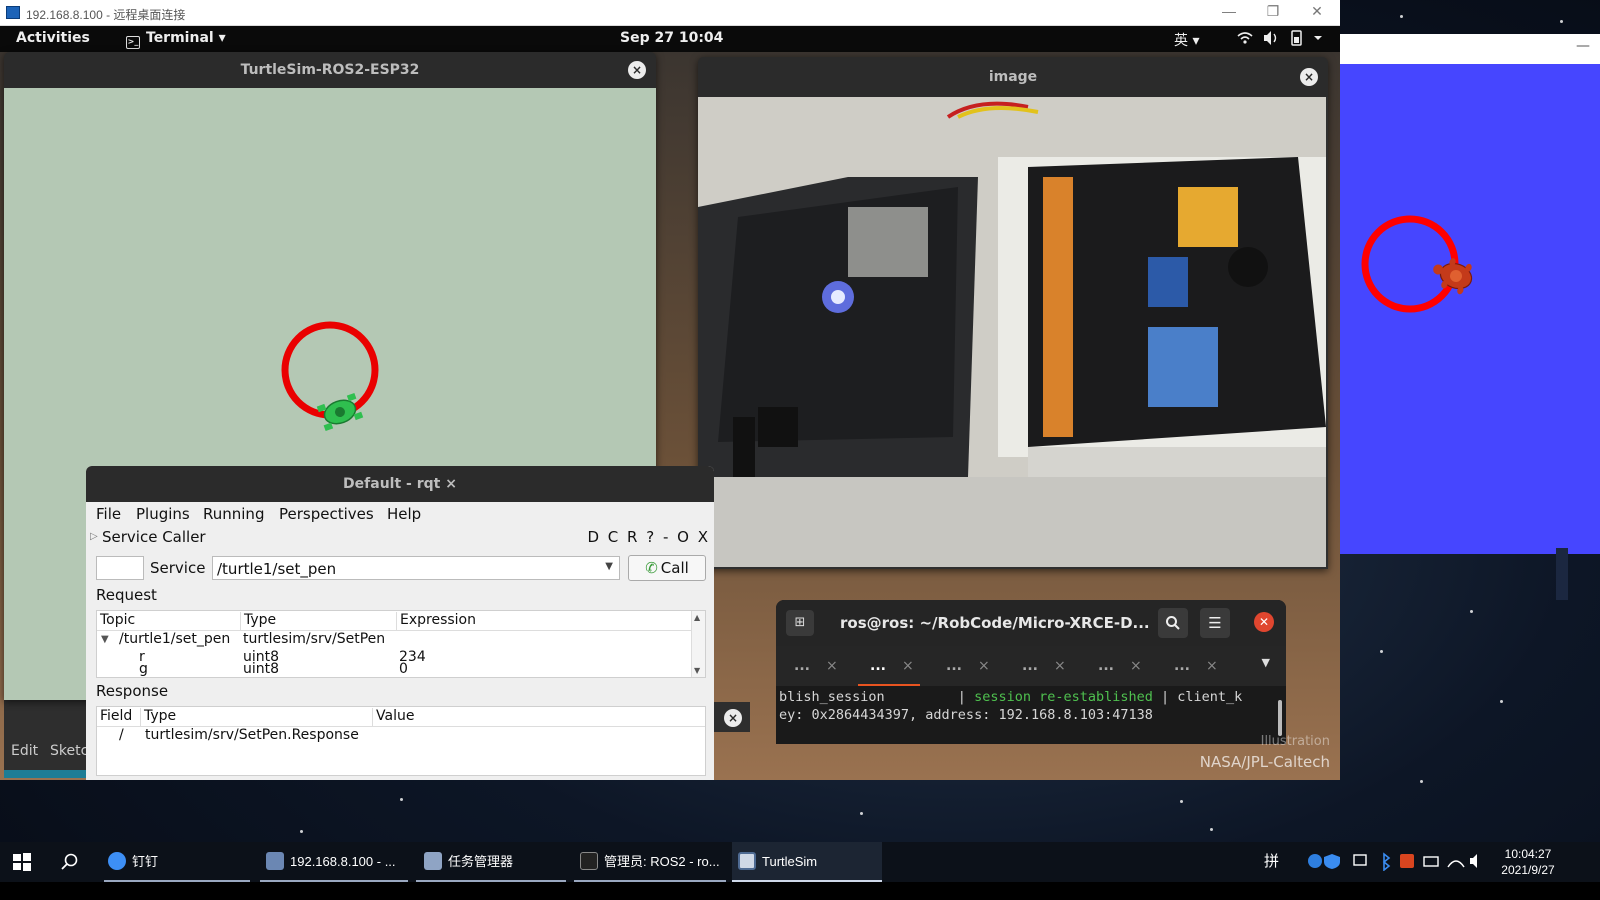  Describe the element at coordinates (1264, 622) in the screenshot. I see `terminal-close-button: ✕` at that location.